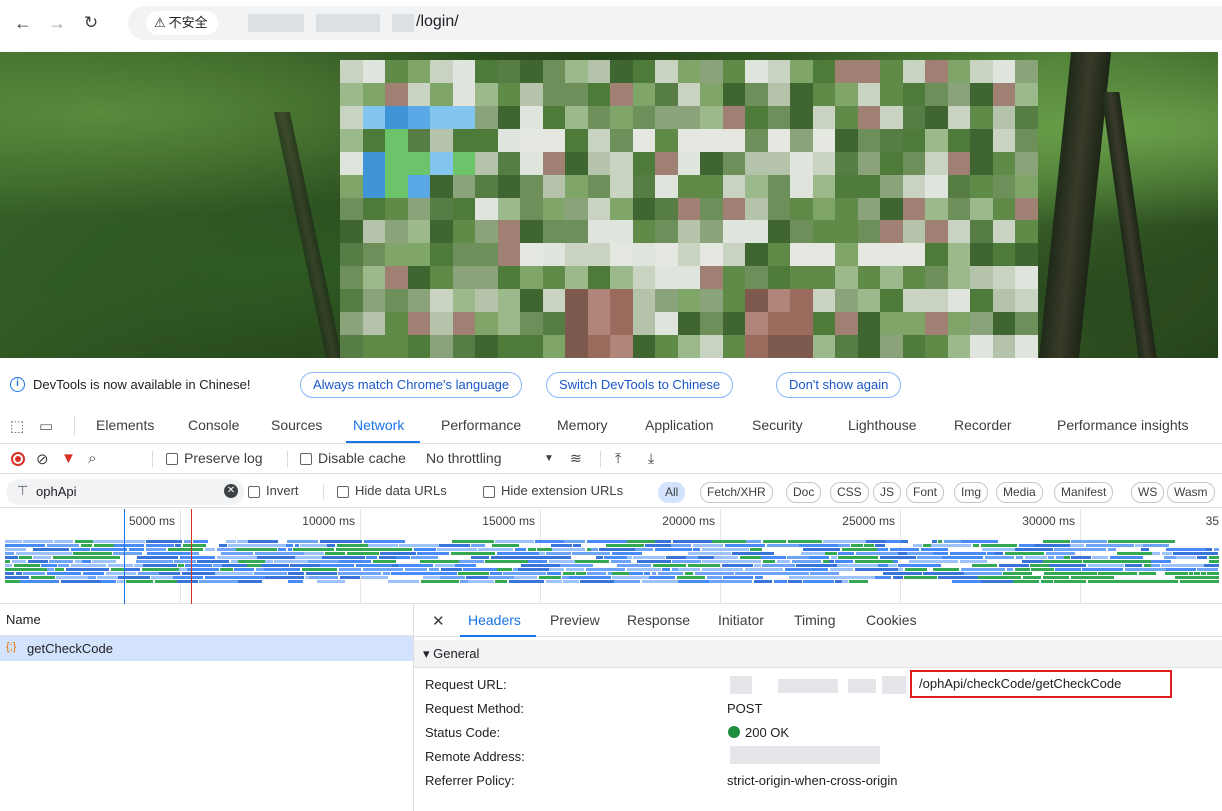 This screenshot has width=1222, height=811. What do you see at coordinates (736, 492) in the screenshot?
I see `chip-fetch-xhr: Fetch/XHR` at bounding box center [736, 492].